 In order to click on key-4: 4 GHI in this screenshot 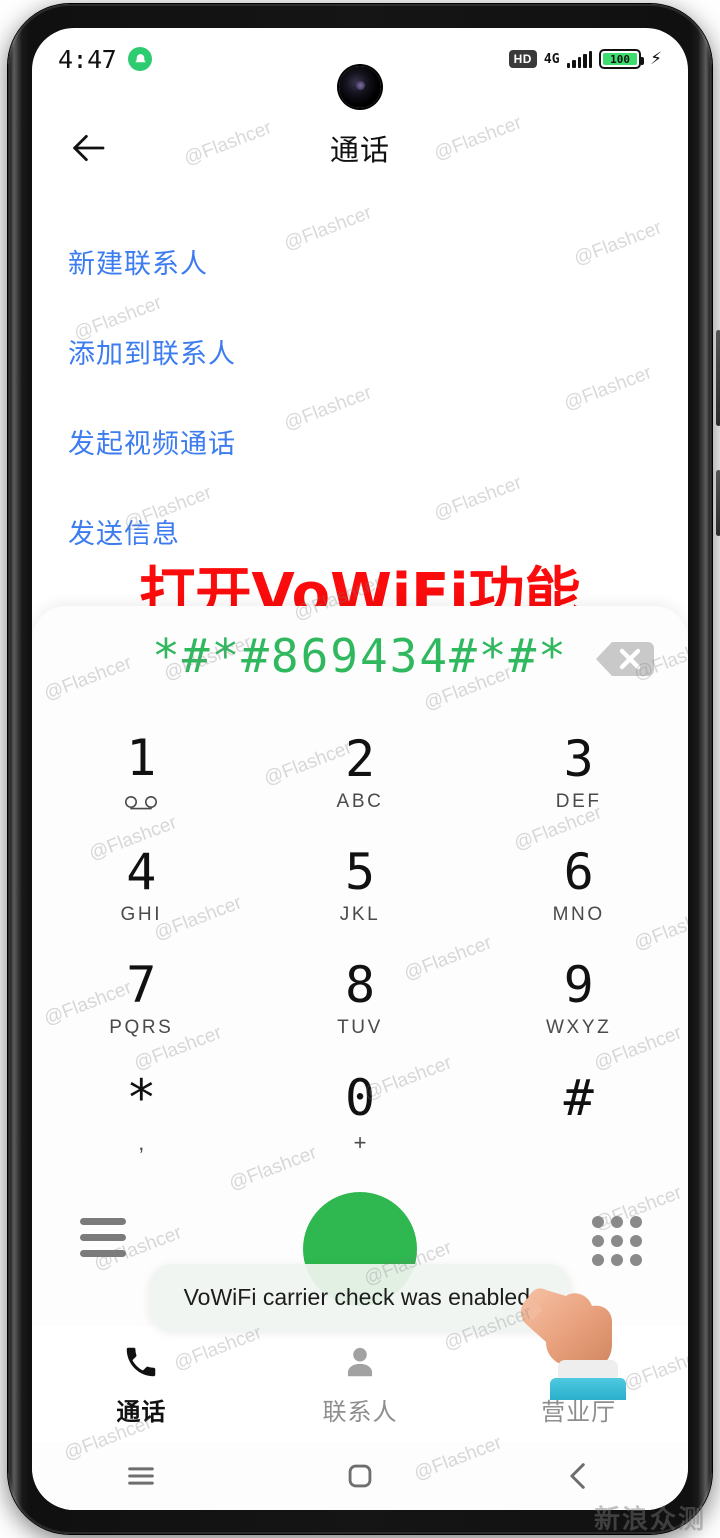, I will do `click(141, 887)`.